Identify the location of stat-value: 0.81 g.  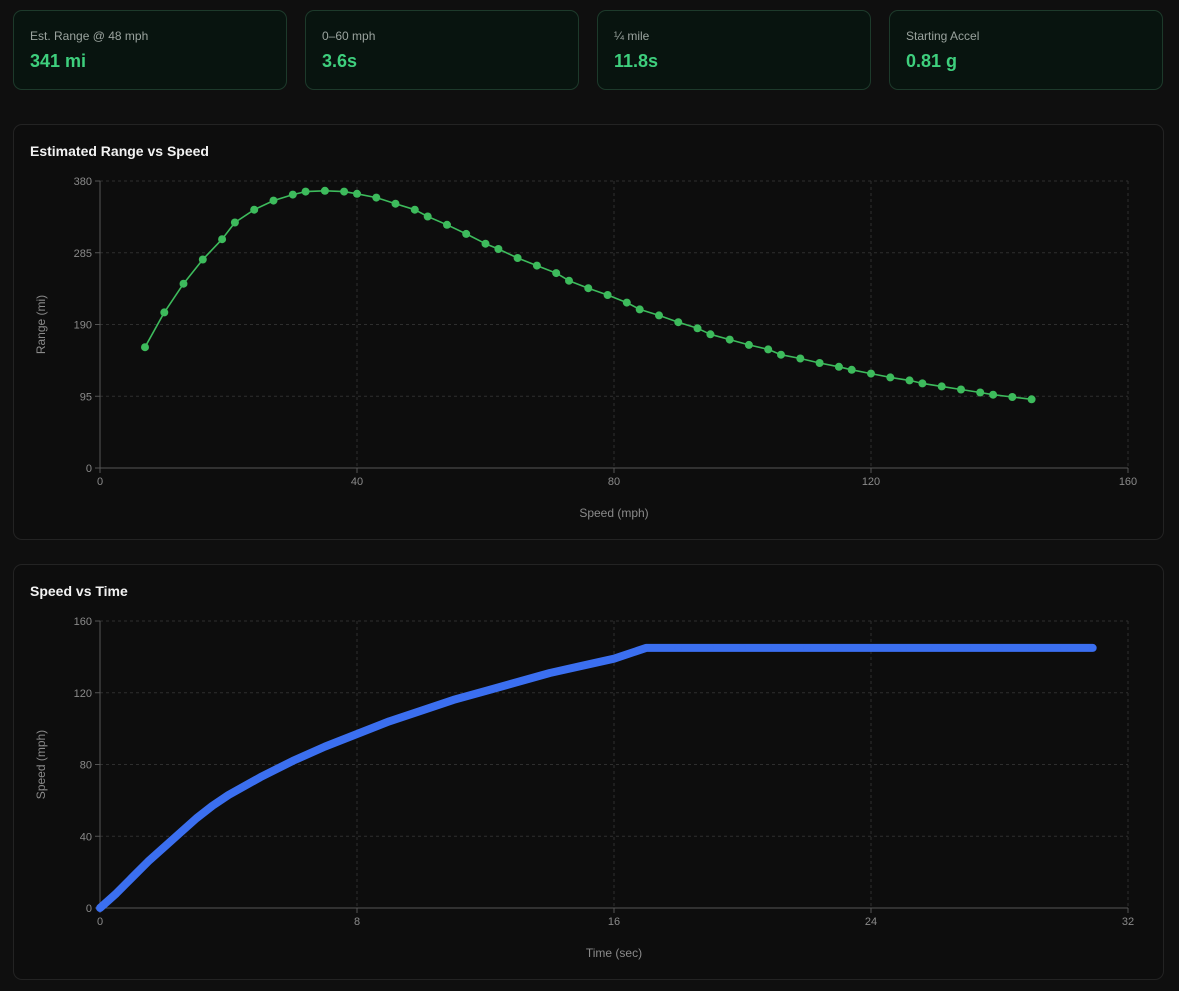
(932, 61).